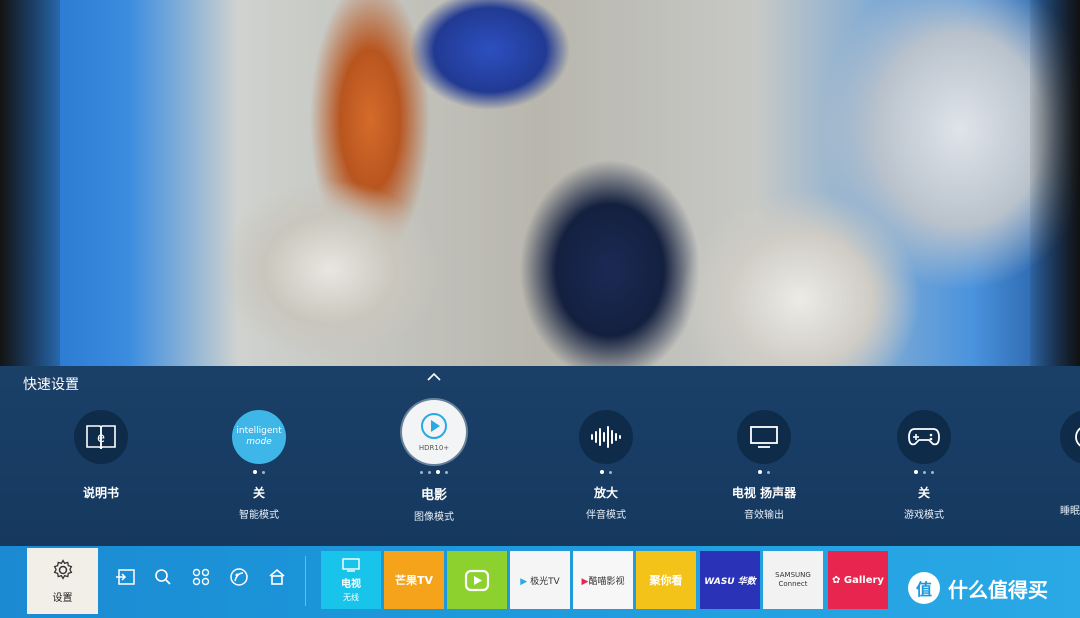  Describe the element at coordinates (863, 580) in the screenshot. I see `app-gallery-label: Gallery` at that location.